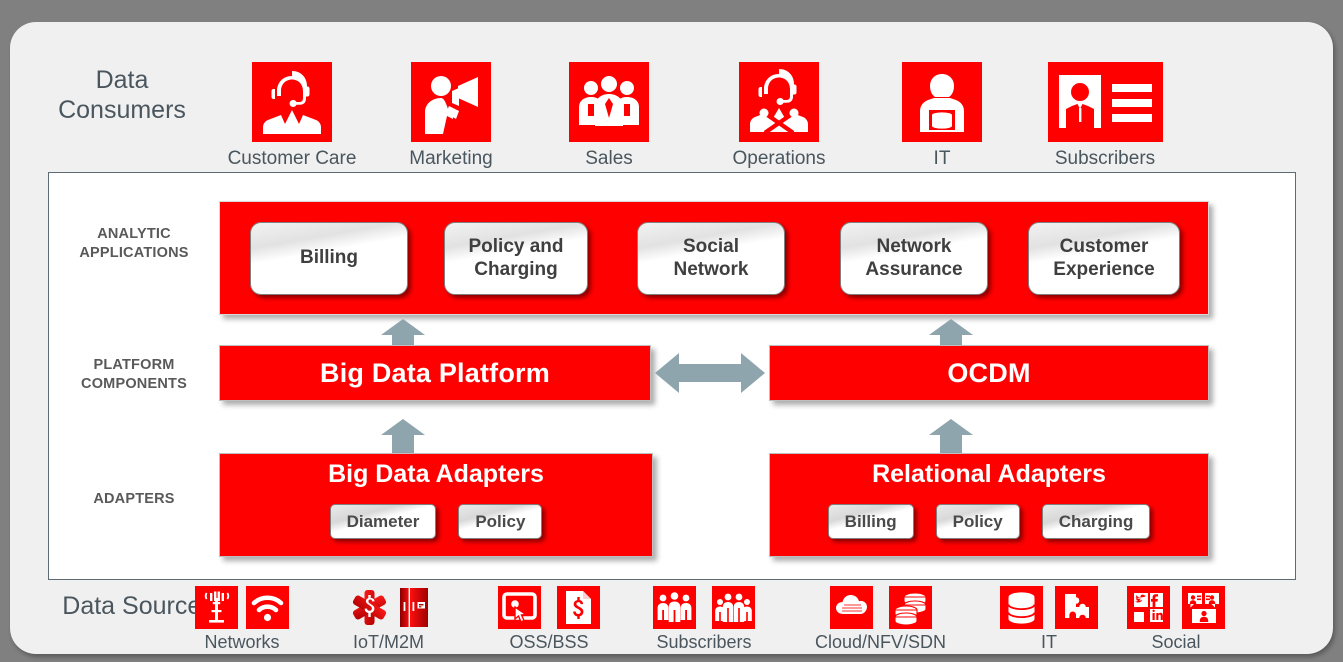 This screenshot has height=662, width=1343. Describe the element at coordinates (1105, 102) in the screenshot. I see `id-card-person-icon` at that location.